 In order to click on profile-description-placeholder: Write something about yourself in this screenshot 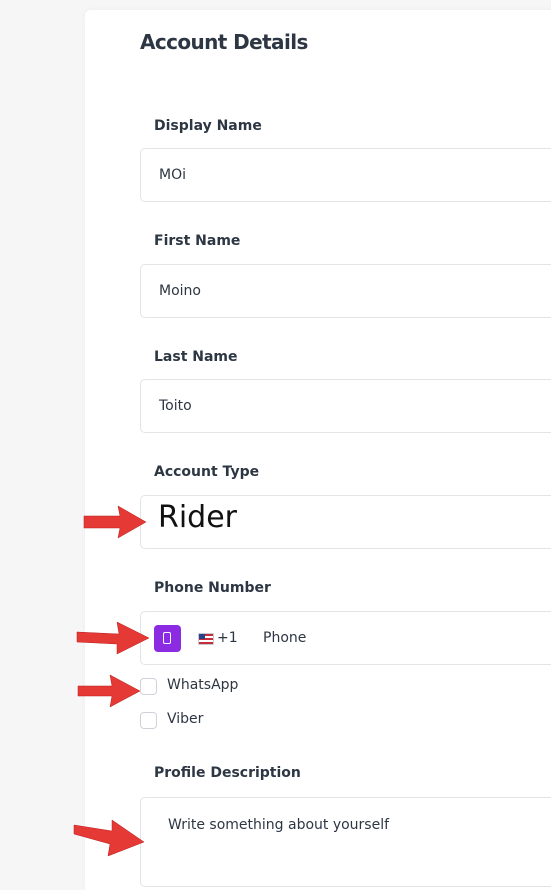, I will do `click(279, 825)`.